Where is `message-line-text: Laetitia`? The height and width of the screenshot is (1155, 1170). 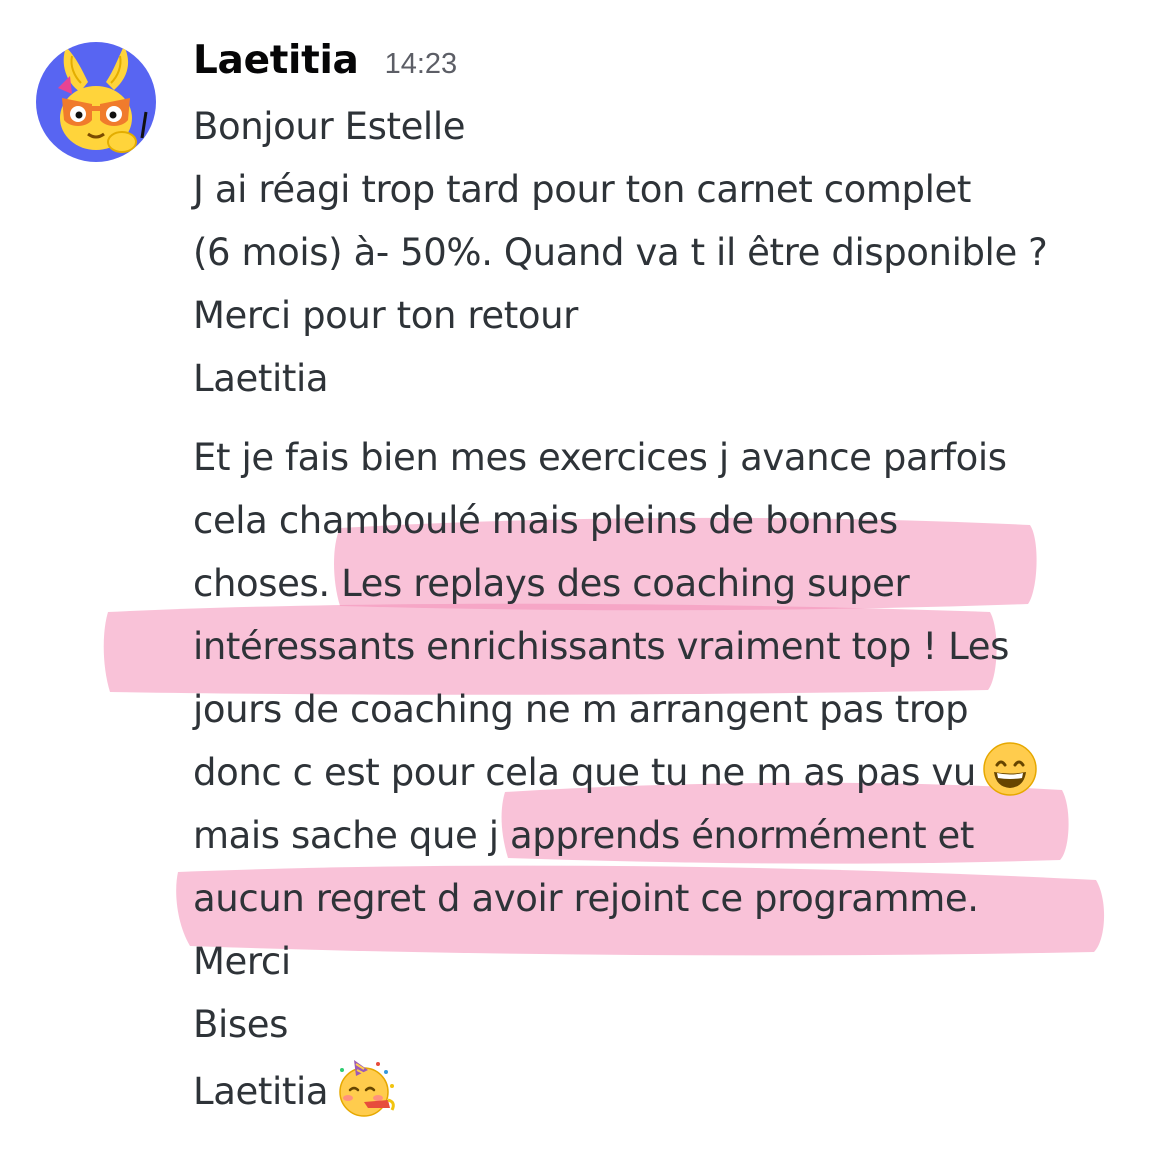 message-line-text: Laetitia is located at coordinates (261, 1091).